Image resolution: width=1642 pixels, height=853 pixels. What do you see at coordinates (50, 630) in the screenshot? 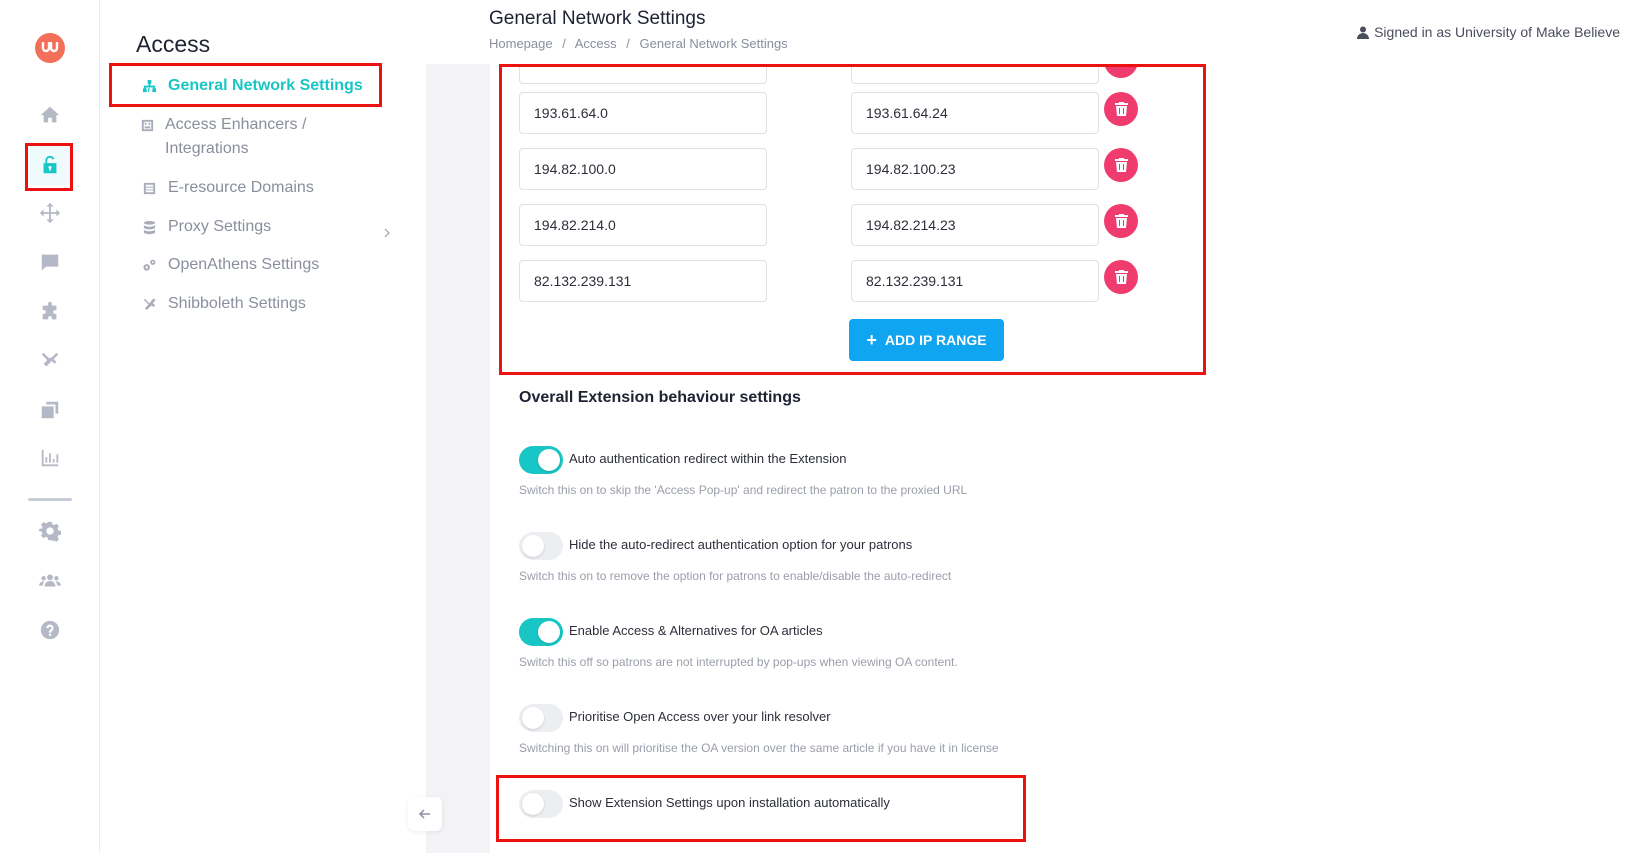
I see `help-icon` at bounding box center [50, 630].